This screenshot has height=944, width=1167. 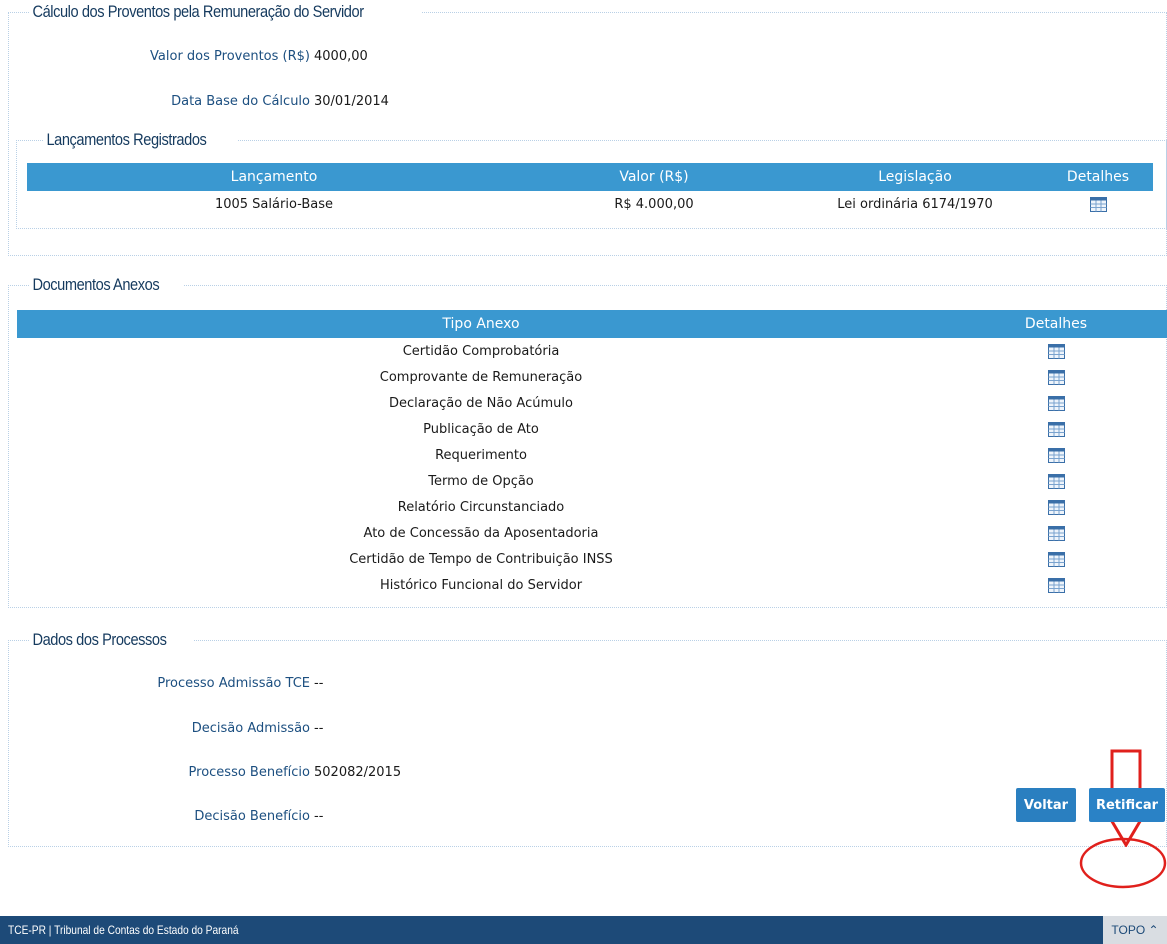 I want to click on voltar-button: Voltar, so click(x=1046, y=805).